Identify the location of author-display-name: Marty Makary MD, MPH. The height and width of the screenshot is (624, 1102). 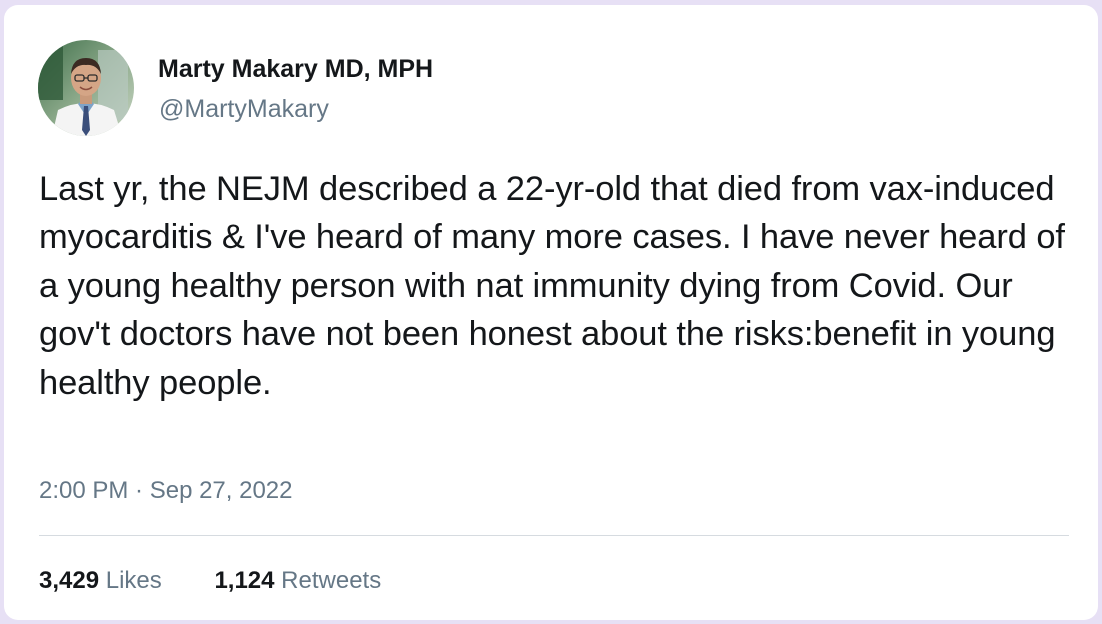
(295, 69).